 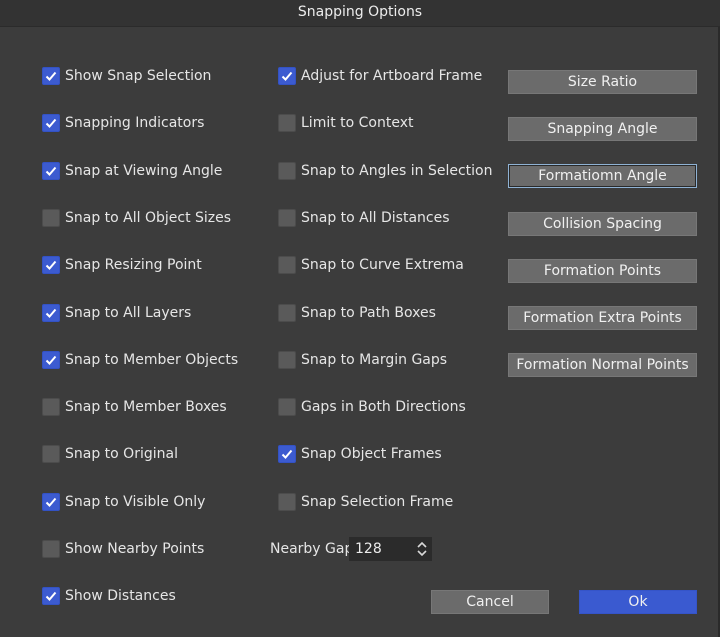 I want to click on checkbox-snap-selection-frame: Snap Selection Frame, so click(x=365, y=502).